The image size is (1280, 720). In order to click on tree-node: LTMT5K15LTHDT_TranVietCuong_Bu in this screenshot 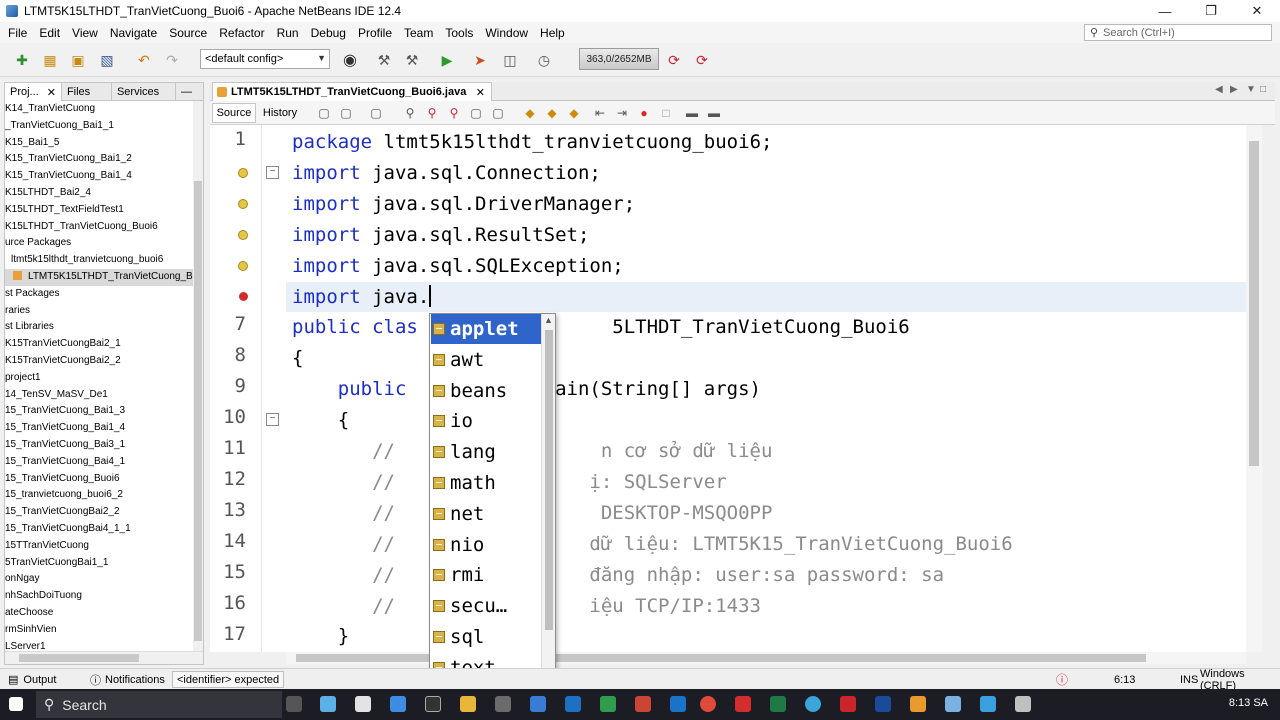, I will do `click(99, 277)`.